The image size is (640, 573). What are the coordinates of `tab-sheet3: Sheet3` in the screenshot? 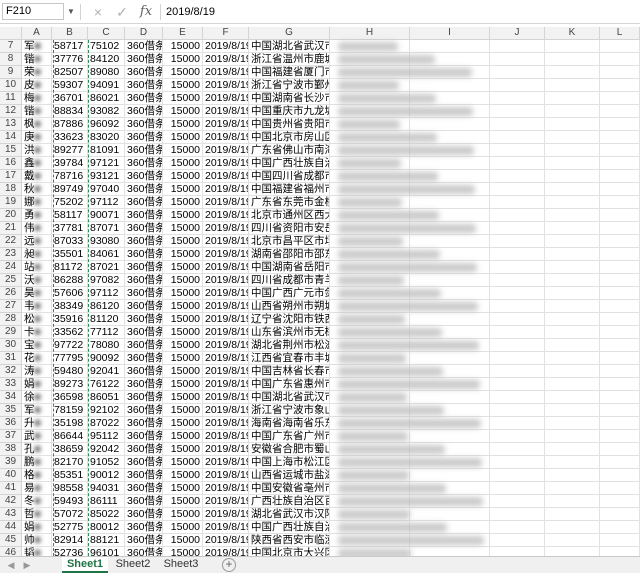 It's located at (181, 565).